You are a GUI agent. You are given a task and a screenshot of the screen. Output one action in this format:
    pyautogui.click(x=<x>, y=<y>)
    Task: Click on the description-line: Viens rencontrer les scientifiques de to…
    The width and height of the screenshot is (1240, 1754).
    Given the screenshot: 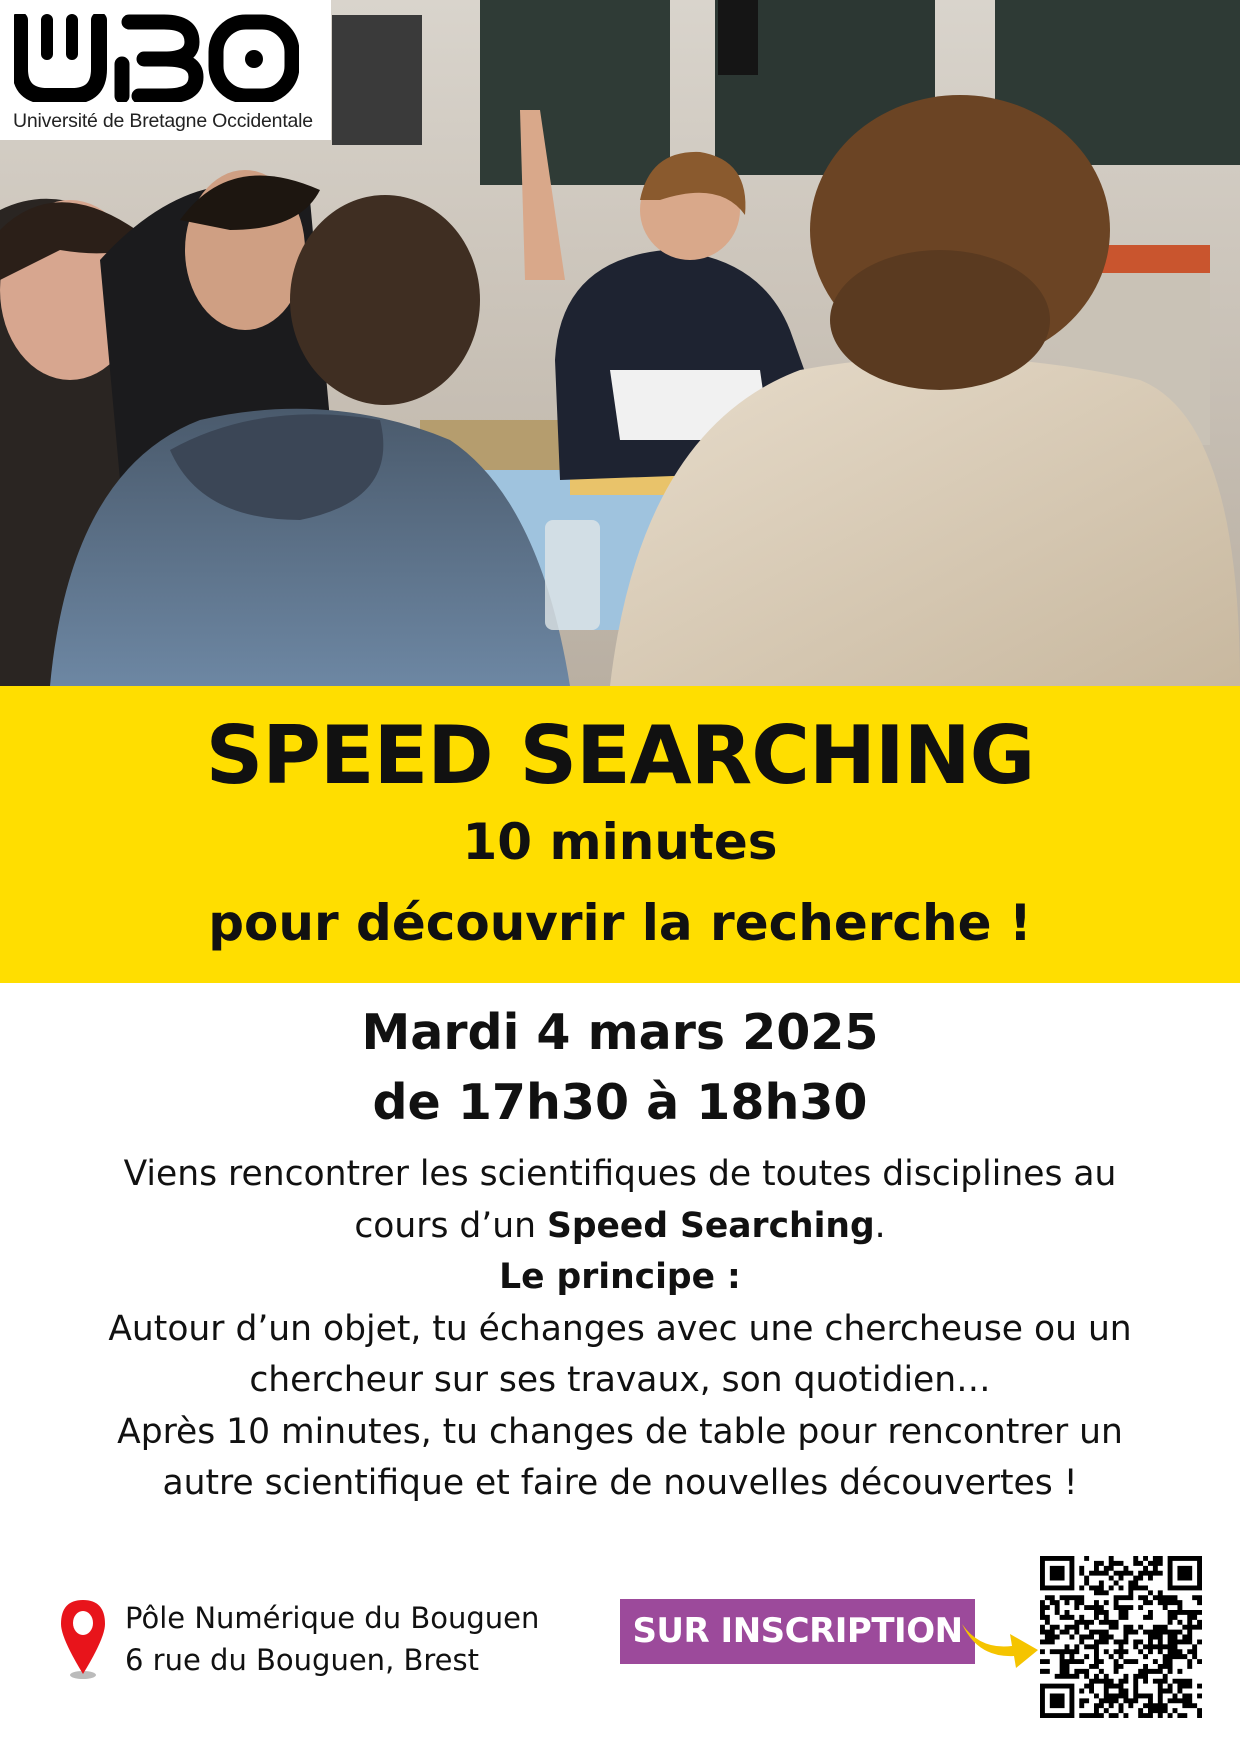 What is the action you would take?
    pyautogui.click(x=620, y=1174)
    